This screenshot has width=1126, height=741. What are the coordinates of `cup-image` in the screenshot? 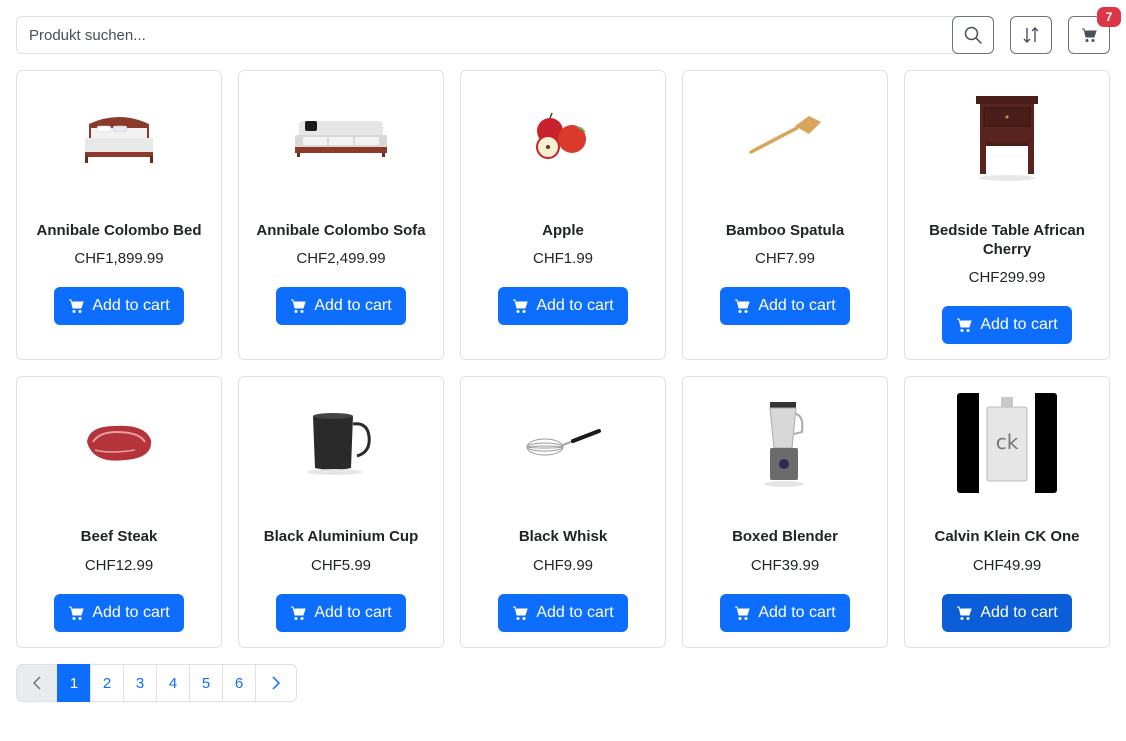 It's located at (339, 444).